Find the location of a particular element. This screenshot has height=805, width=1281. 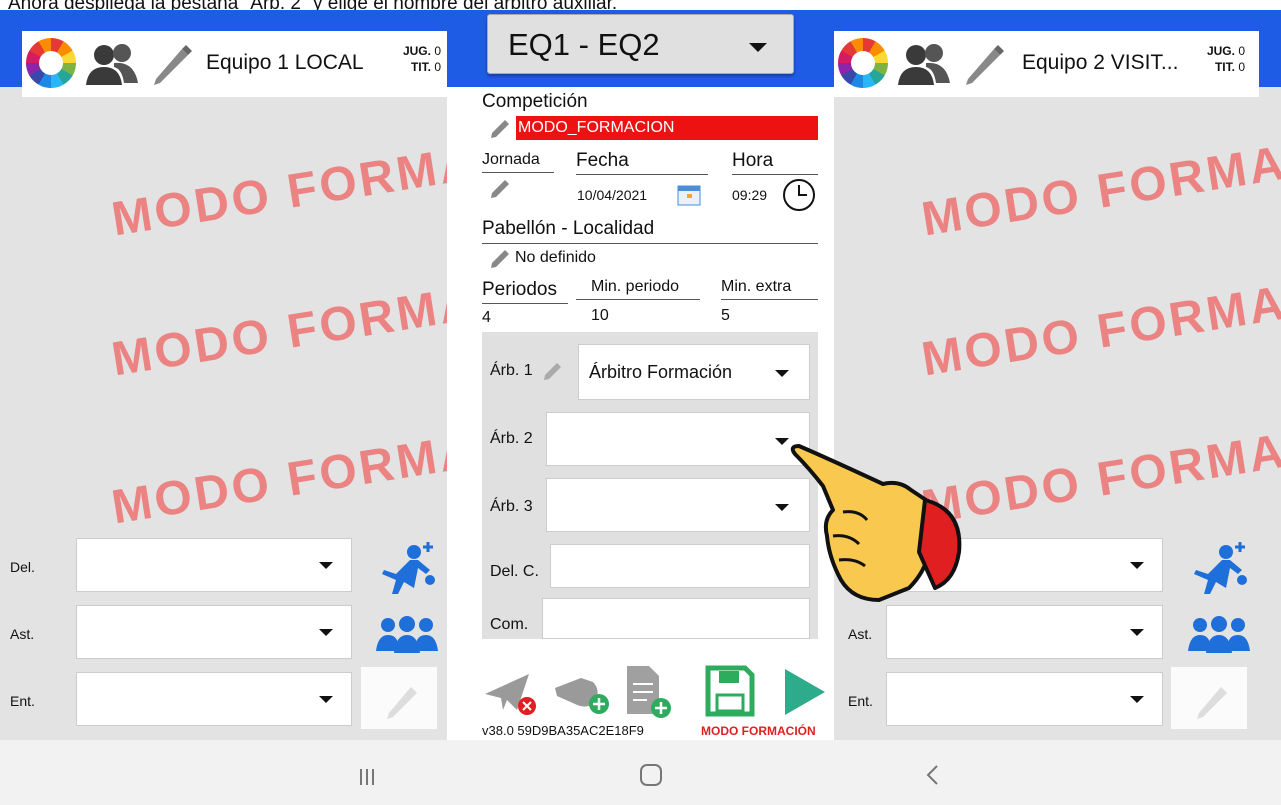

version-label: v38.0 59D9BA35AC2E18F9 is located at coordinates (563, 730).